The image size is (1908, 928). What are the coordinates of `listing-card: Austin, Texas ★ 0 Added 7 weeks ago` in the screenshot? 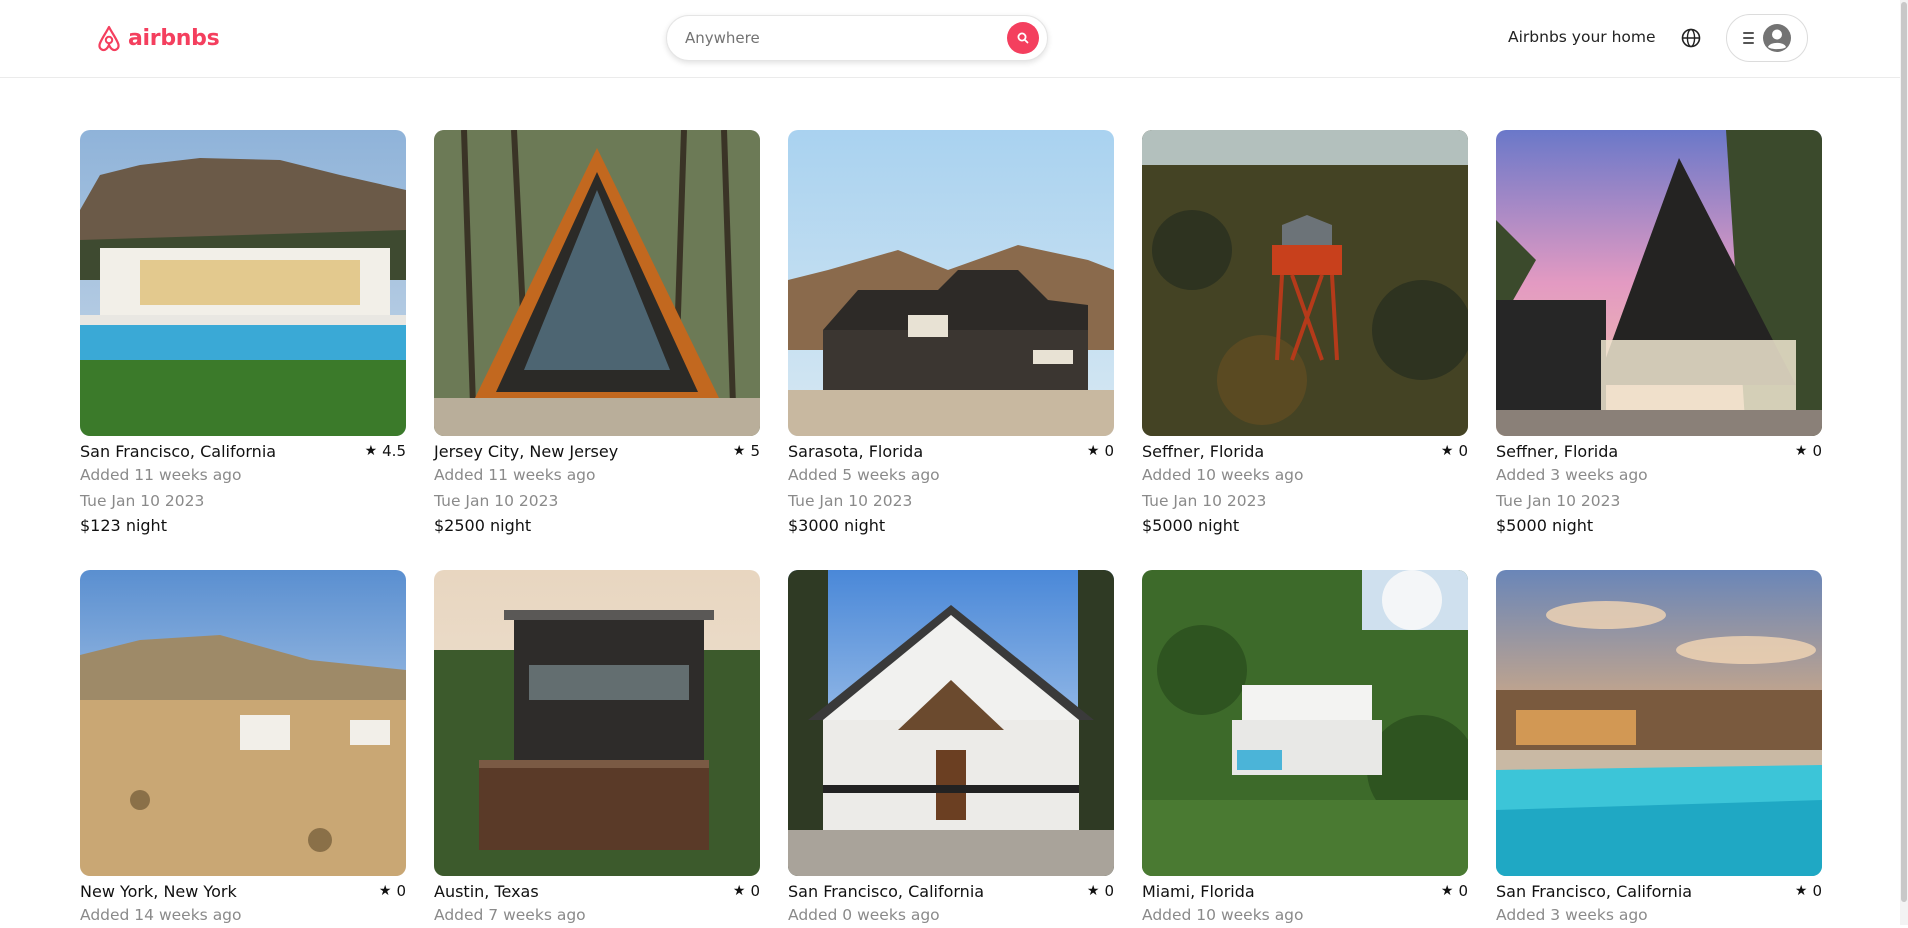 It's located at (597, 749).